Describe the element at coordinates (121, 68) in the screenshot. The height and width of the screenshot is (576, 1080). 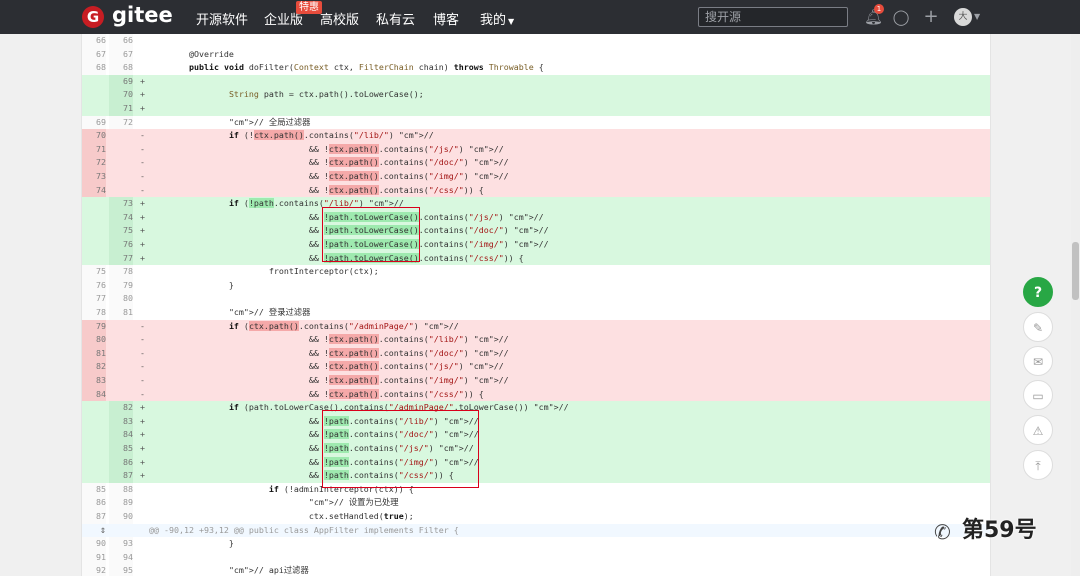
I see `new-line-number: 68` at that location.